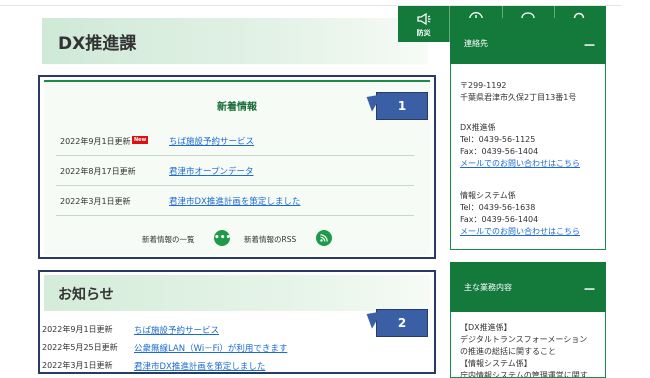 The image size is (650, 378). I want to click on news-date: 2022年8月17日更新, so click(98, 171).